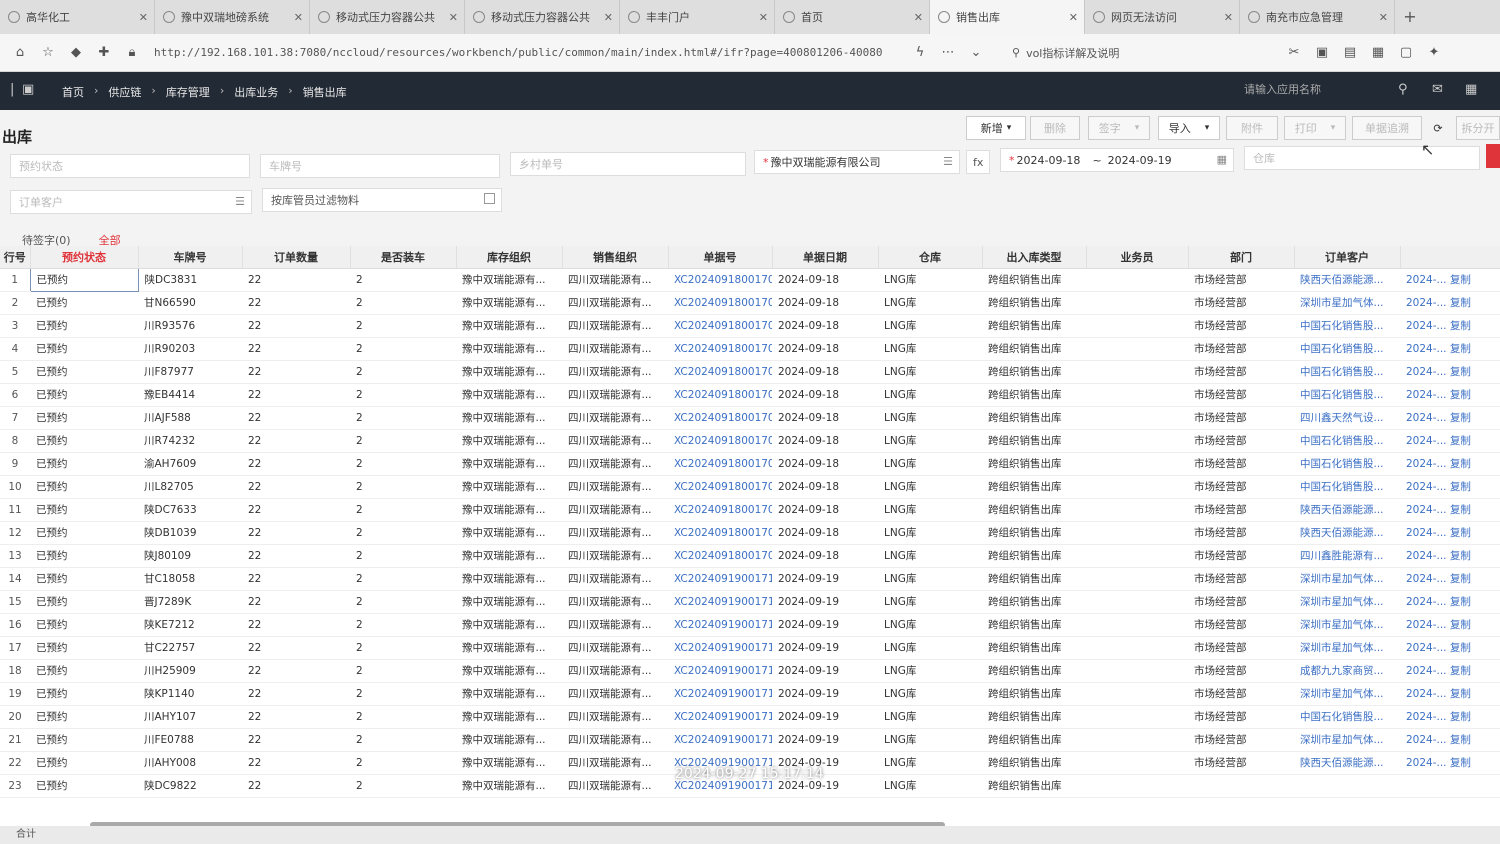 The width and height of the screenshot is (1500, 844). Describe the element at coordinates (48, 53) in the screenshot. I see `star-icon: ☆` at that location.